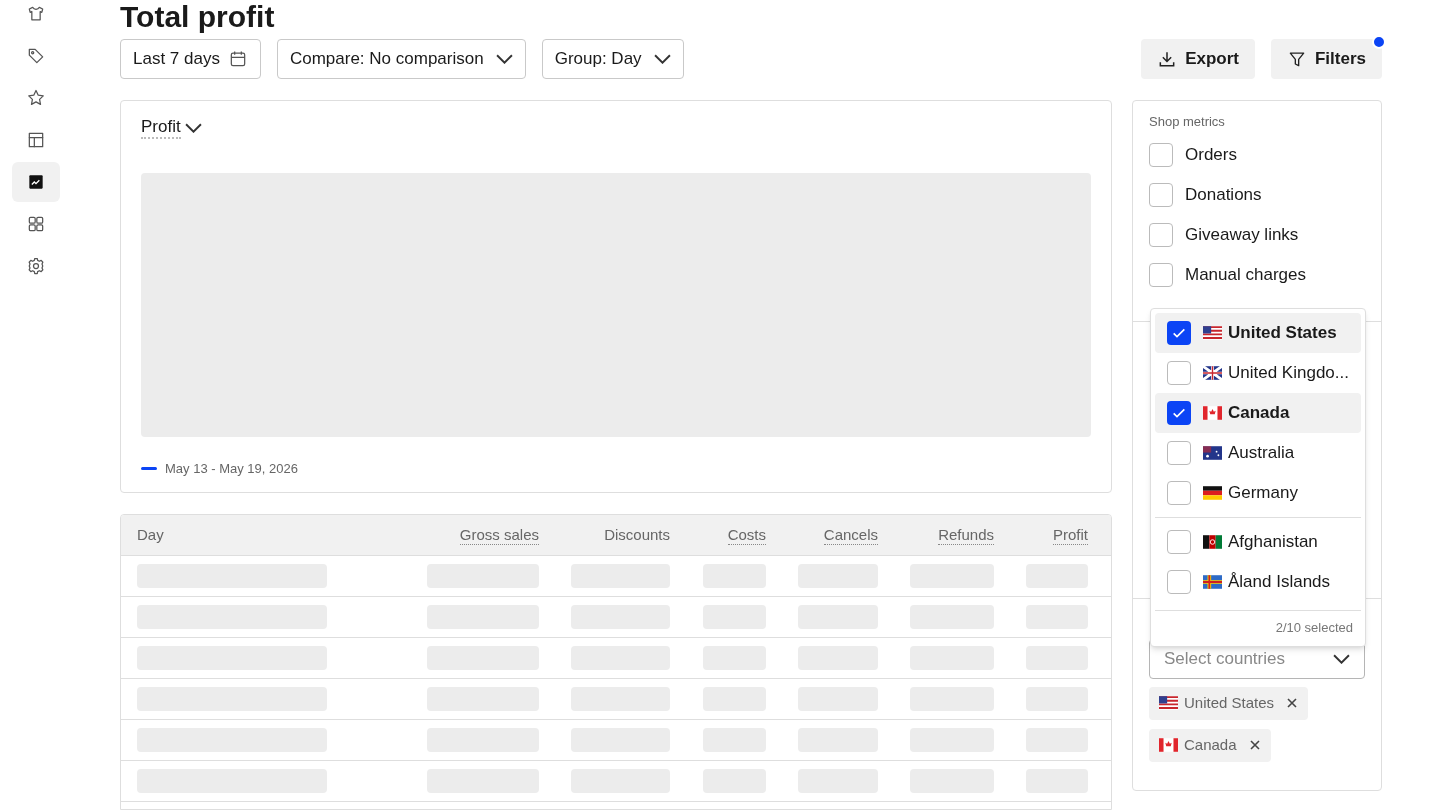  Describe the element at coordinates (36, 56) in the screenshot. I see `tag-icon` at that location.